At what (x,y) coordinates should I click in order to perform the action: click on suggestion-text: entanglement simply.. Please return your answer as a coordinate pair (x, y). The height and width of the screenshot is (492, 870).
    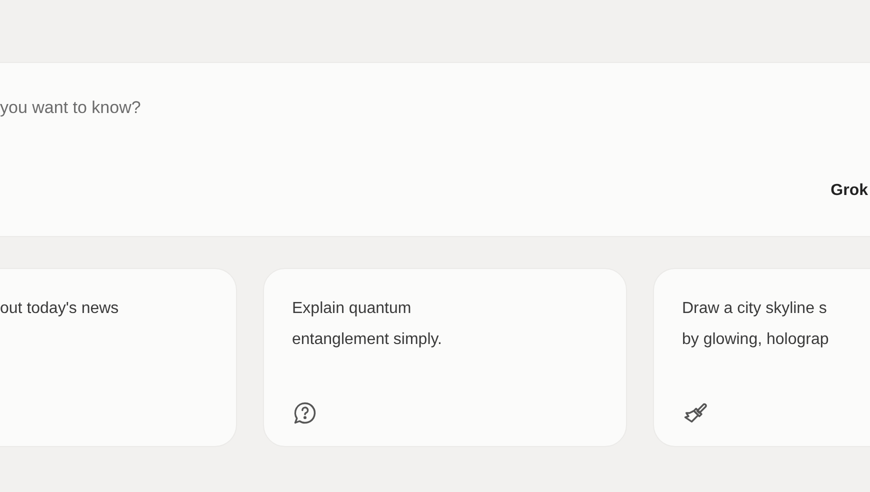
    Looking at the image, I should click on (367, 340).